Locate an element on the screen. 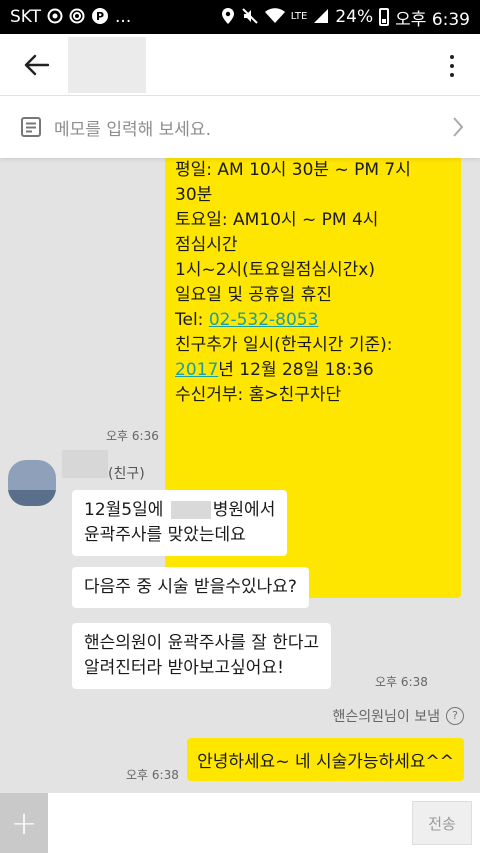 This screenshot has height=853, width=480. battery-percent: 24% is located at coordinates (354, 17).